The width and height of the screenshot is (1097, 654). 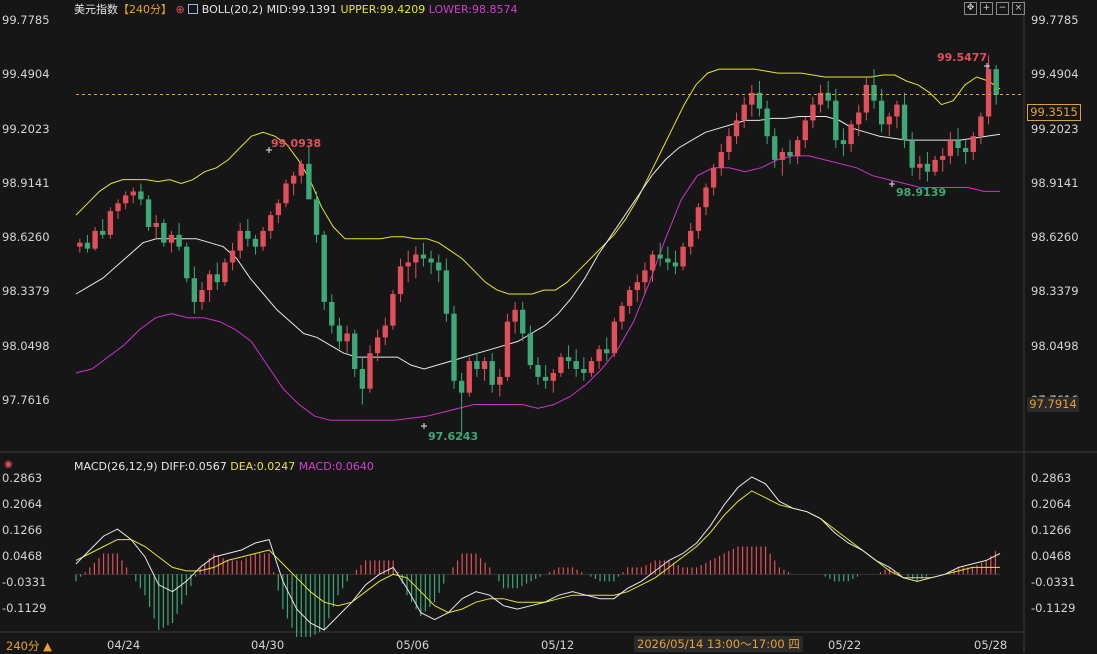 I want to click on zoom-out-icon: −, so click(x=1002, y=8).